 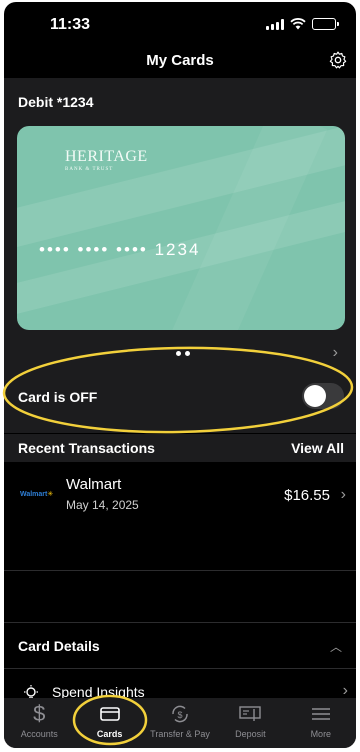 I want to click on status-bar: 11:33, so click(x=180, y=24).